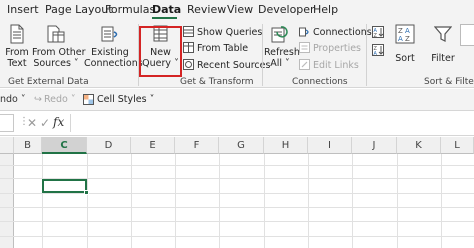  I want to click on tab-help: Help, so click(325, 10).